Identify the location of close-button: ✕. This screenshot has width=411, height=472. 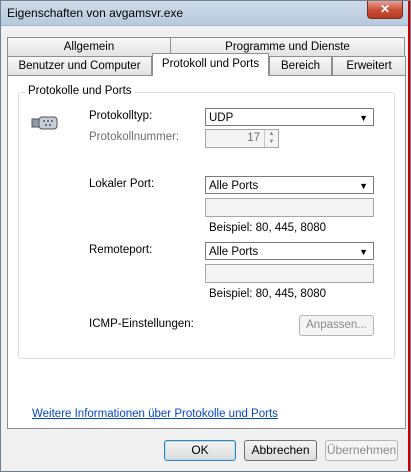
(385, 10).